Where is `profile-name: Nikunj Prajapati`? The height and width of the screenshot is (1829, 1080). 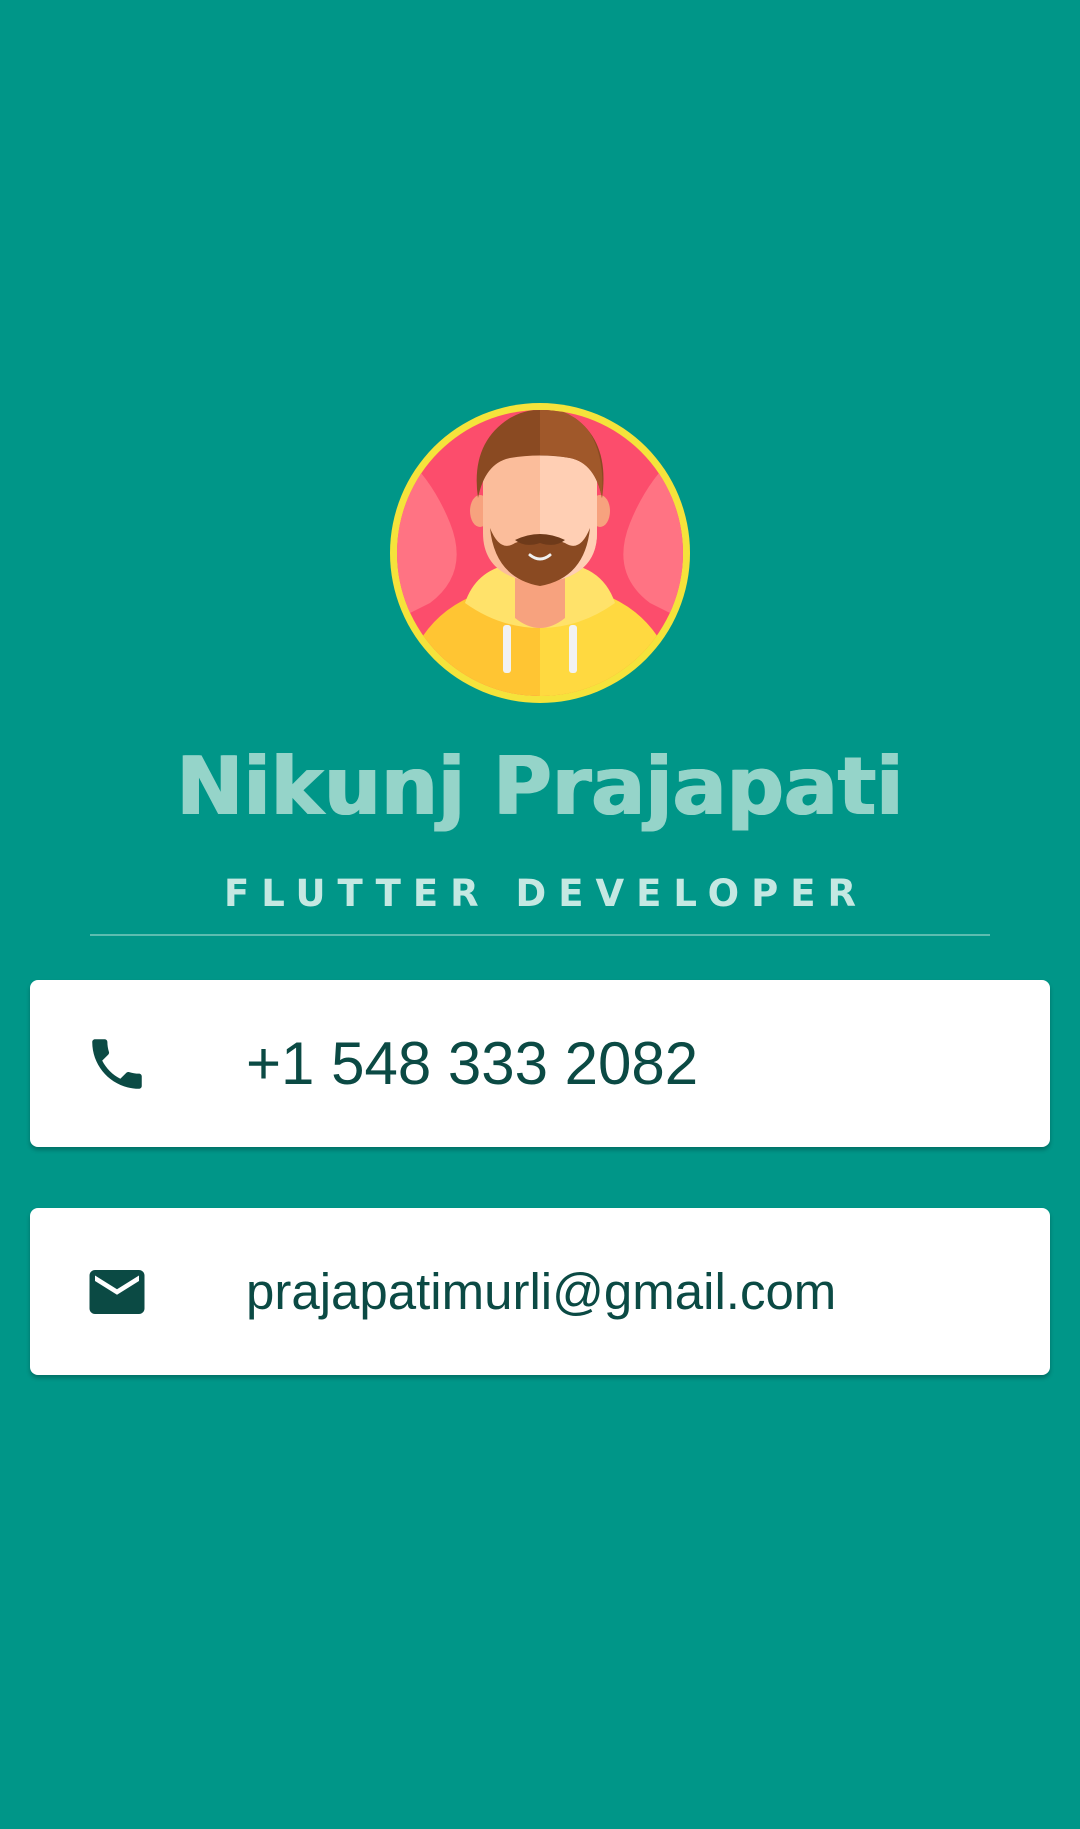 profile-name: Nikunj Prajapati is located at coordinates (540, 786).